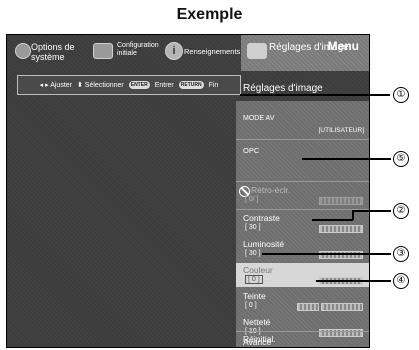 This screenshot has height=350, width=419. I want to click on menu-item-contrast: Contraste [ 30 ], so click(302, 223).